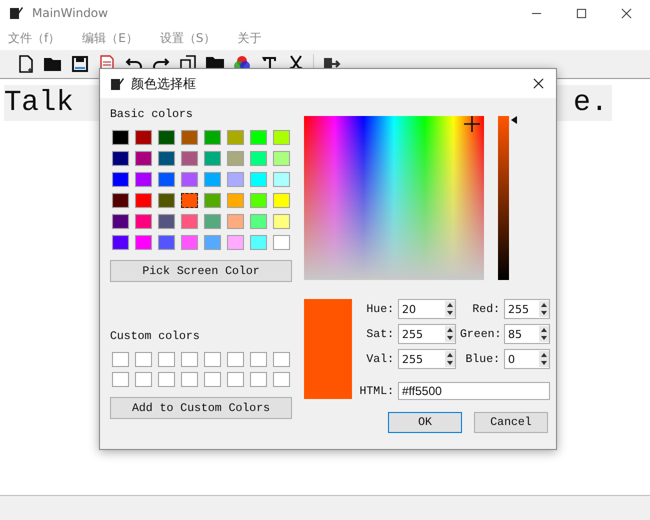  Describe the element at coordinates (394, 198) in the screenshot. I see `color-spectrum` at that location.